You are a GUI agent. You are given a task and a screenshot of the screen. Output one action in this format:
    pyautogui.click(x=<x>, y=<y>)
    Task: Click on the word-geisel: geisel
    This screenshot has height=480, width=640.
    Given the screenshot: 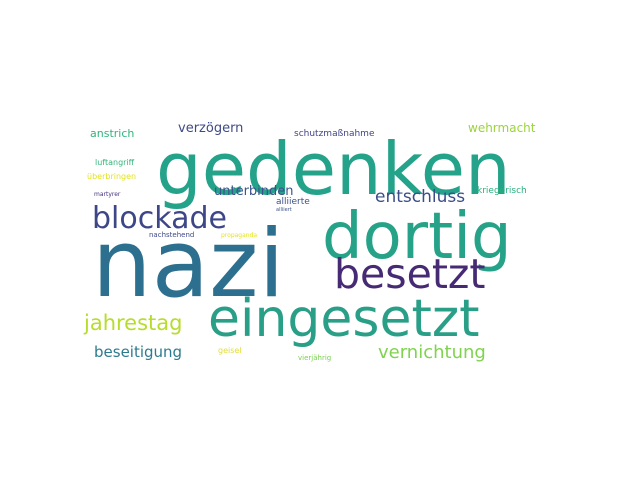 What is the action you would take?
    pyautogui.click(x=230, y=350)
    